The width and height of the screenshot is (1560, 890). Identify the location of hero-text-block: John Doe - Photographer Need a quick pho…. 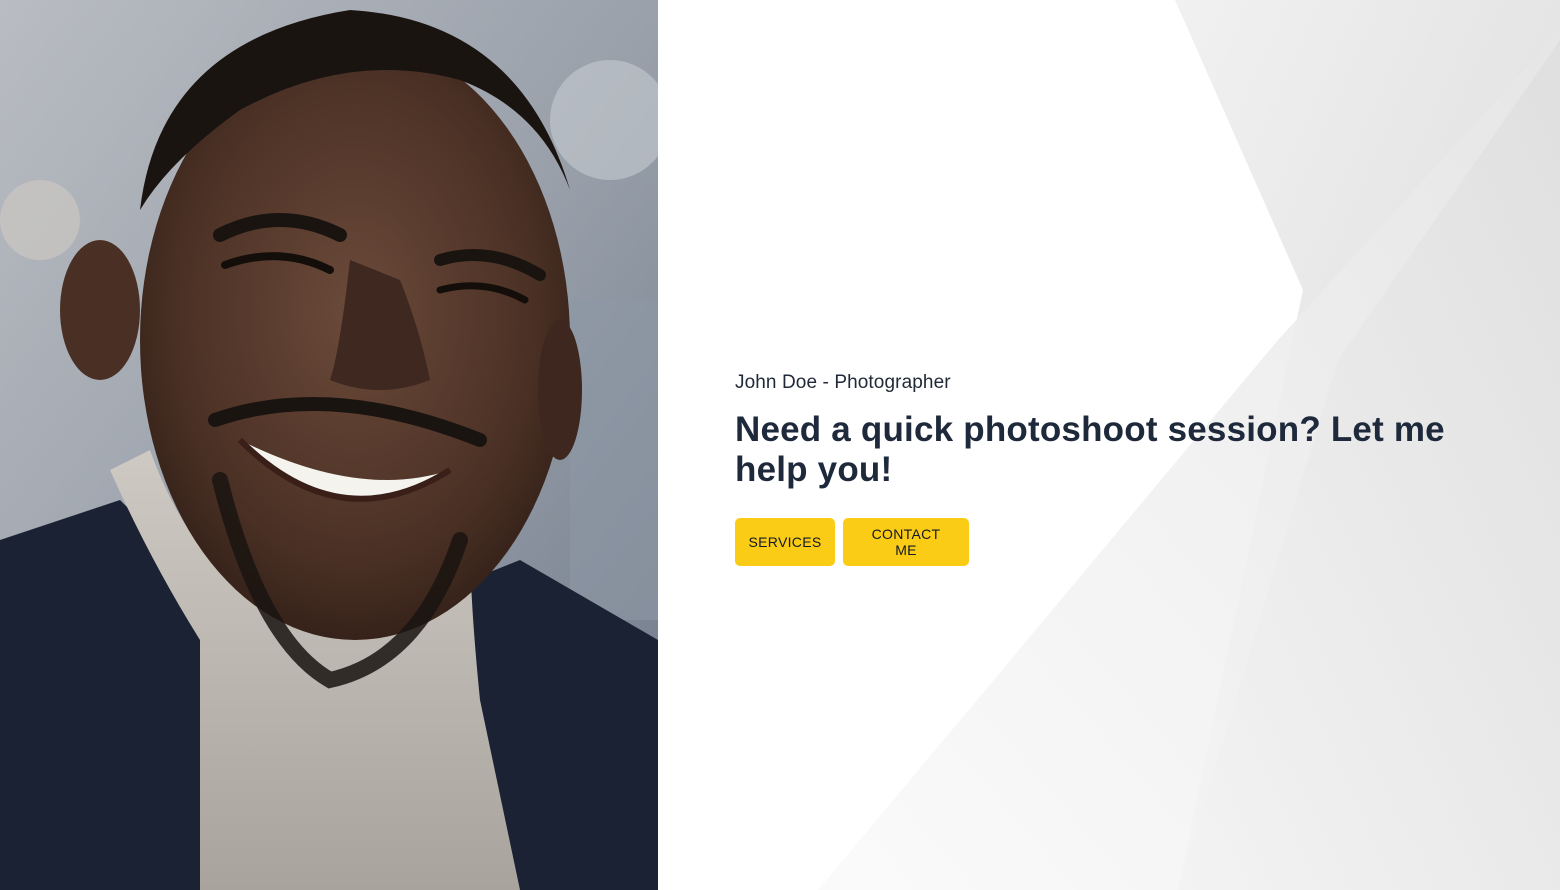
(1125, 468).